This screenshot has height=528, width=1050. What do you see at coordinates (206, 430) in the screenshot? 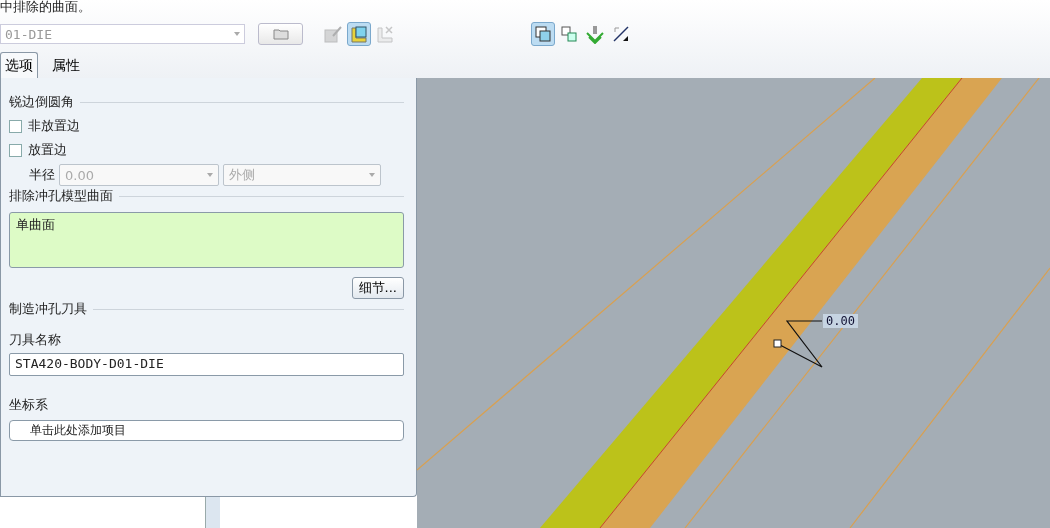
I see `coordinate-system-collector: 单击此处添加项目` at bounding box center [206, 430].